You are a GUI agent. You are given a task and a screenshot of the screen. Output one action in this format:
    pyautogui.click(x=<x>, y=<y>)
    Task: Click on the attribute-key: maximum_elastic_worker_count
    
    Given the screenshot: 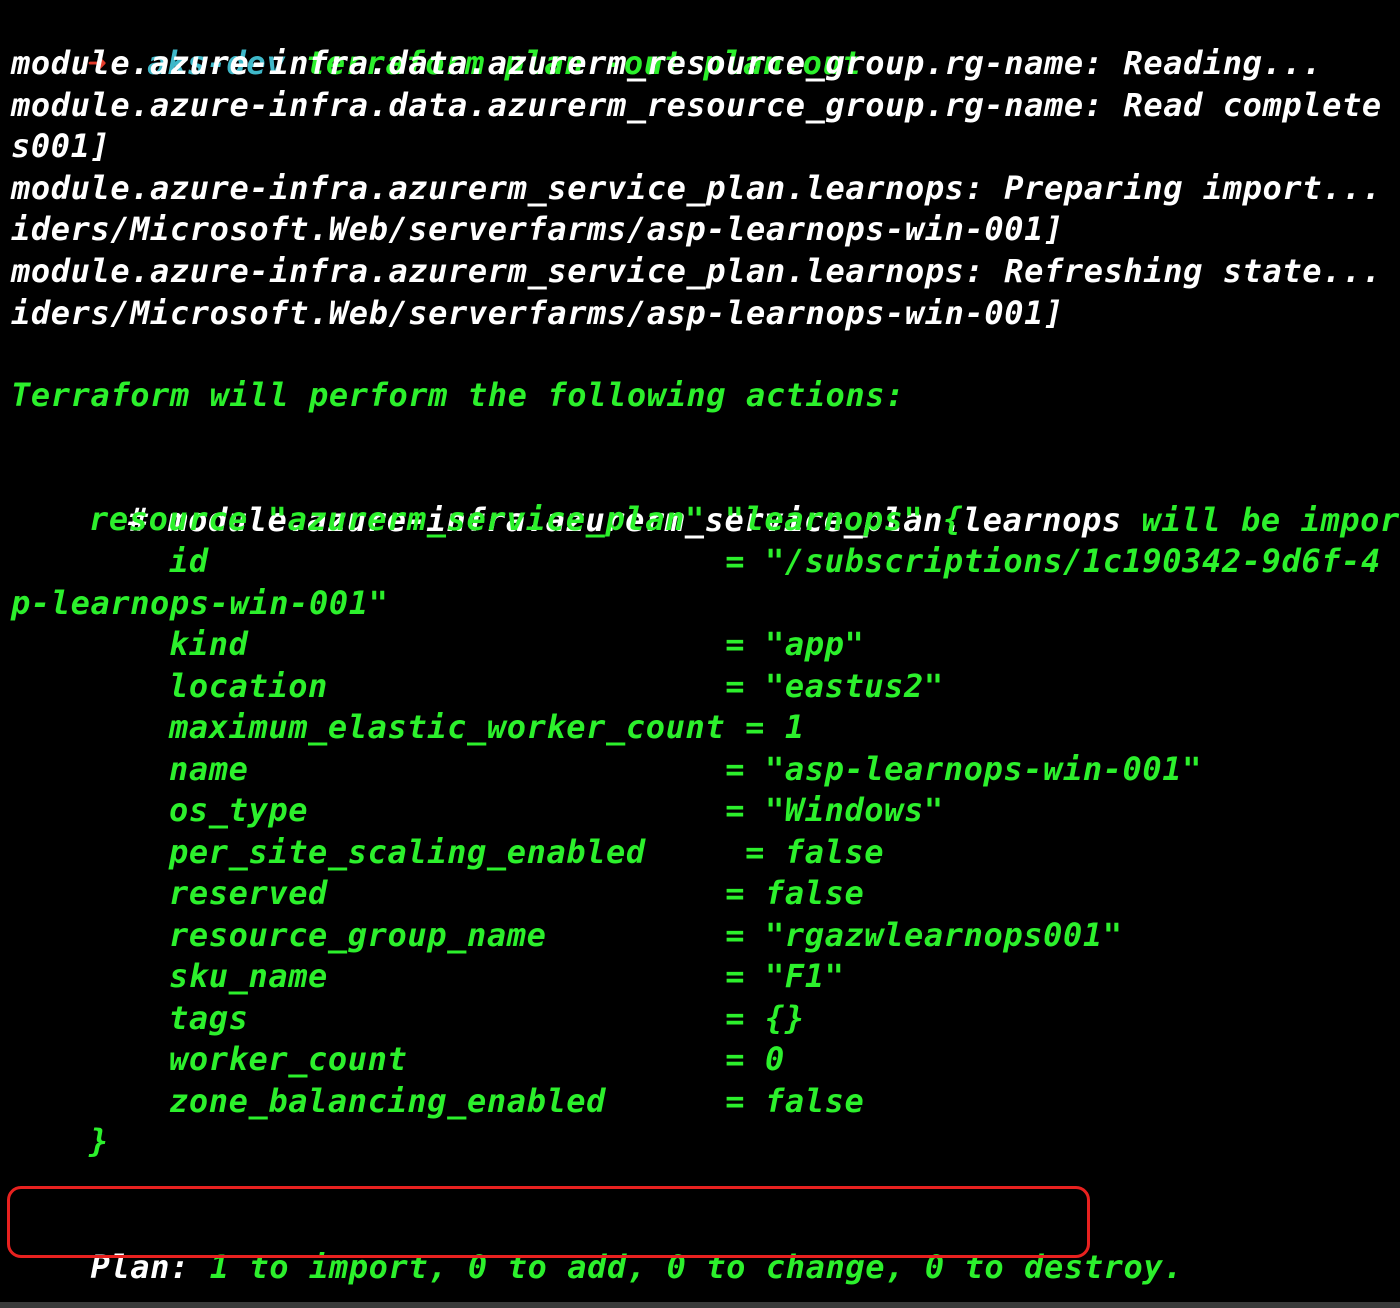 What is the action you would take?
    pyautogui.click(x=447, y=727)
    